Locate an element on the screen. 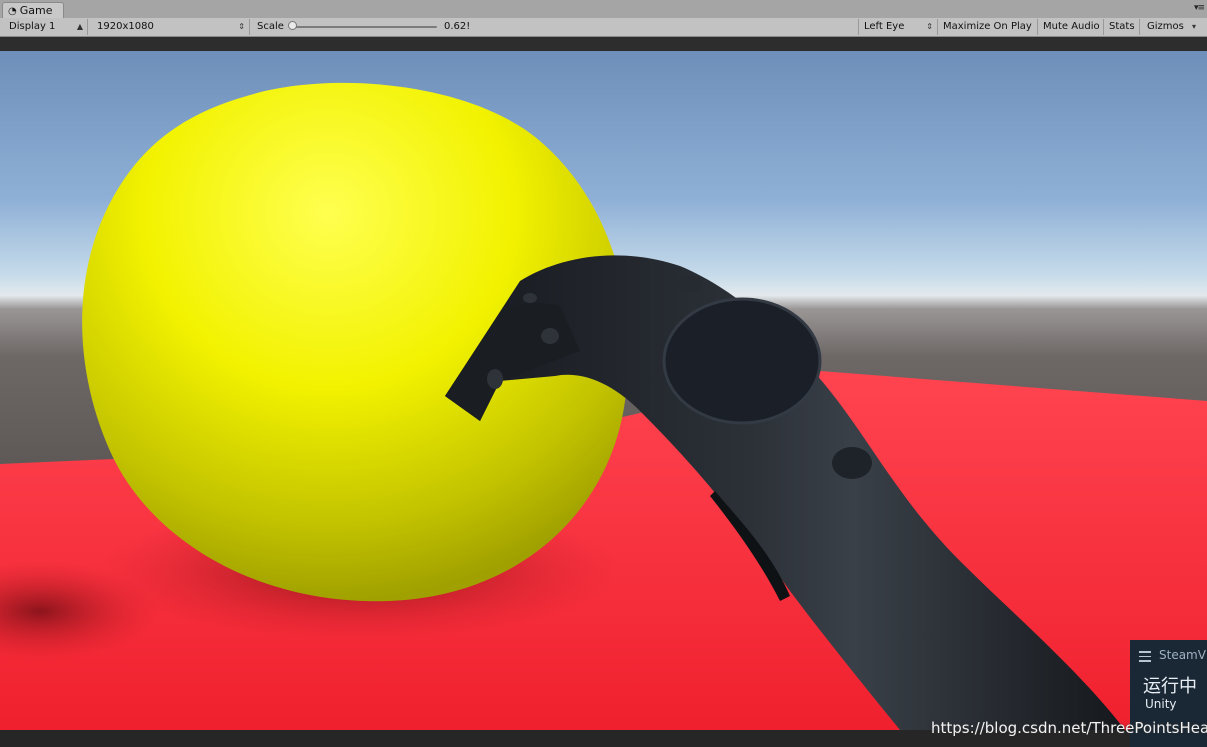 This screenshot has height=747, width=1207. mute-audio-toggle: Mute Audio is located at coordinates (1071, 27).